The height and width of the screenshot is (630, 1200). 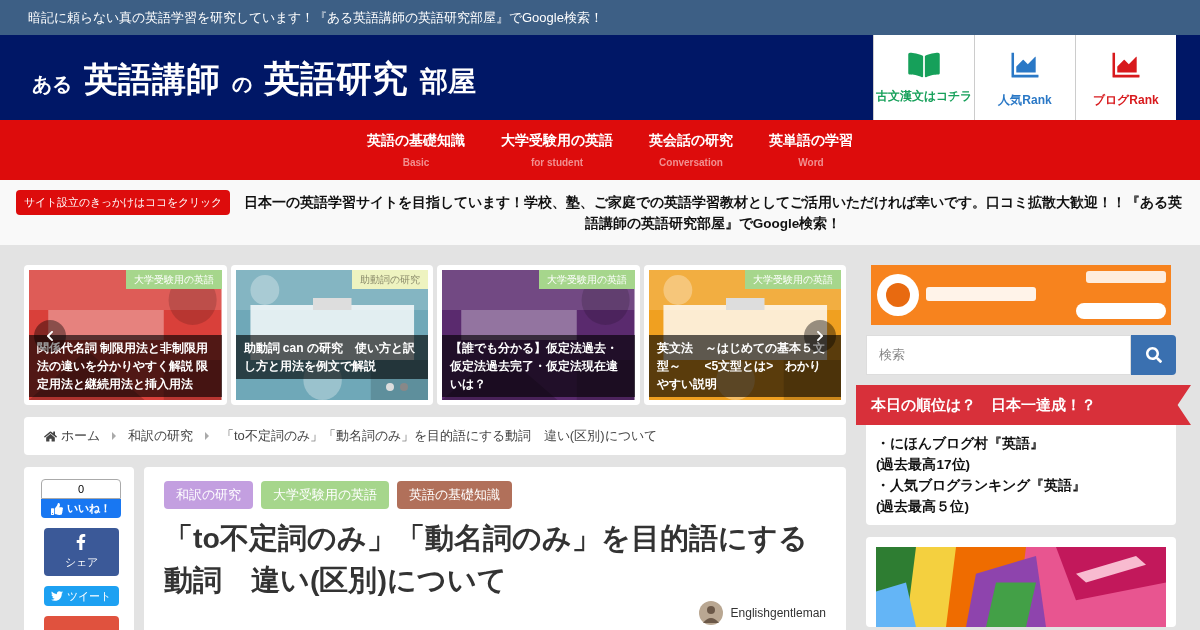 I want to click on twitter-icon, so click(x=57, y=596).